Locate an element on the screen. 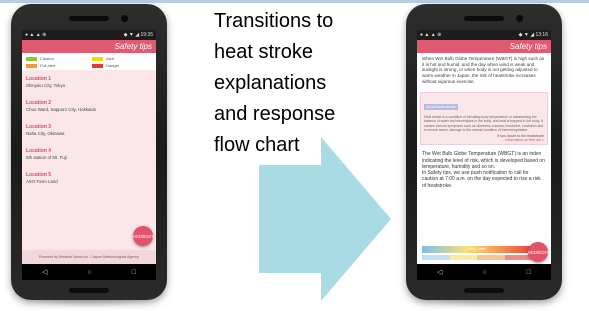 This screenshot has height=311, width=589. caption-line: explanations is located at coordinates (270, 83).